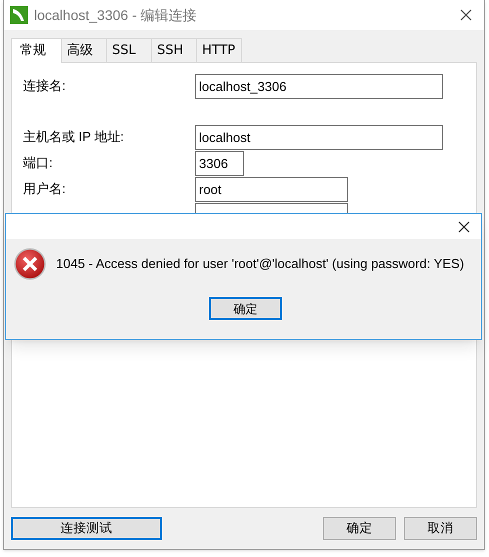 This screenshot has height=557, width=489. What do you see at coordinates (30, 264) in the screenshot?
I see `error-icon` at bounding box center [30, 264].